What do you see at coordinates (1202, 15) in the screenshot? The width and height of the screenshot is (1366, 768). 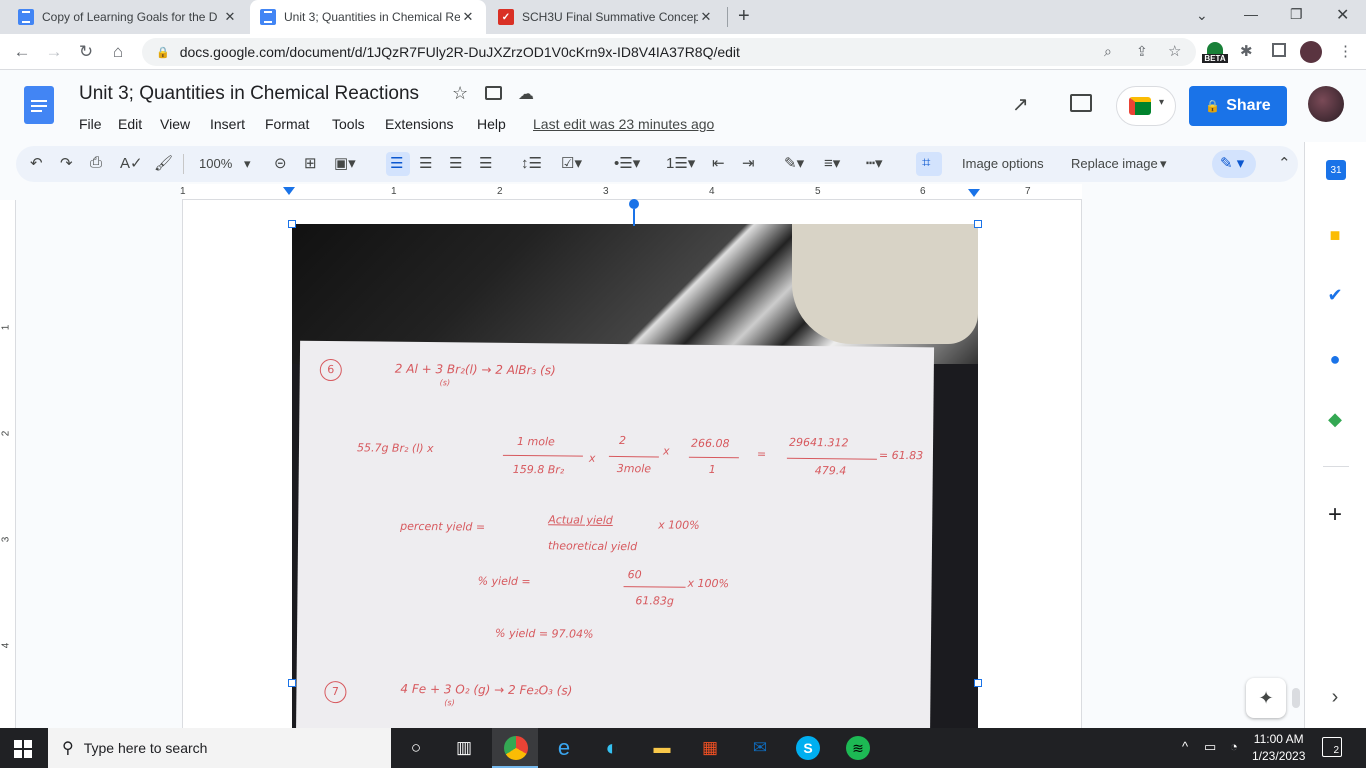 I see `tab-search-chevron-icon: ⌄` at bounding box center [1202, 15].